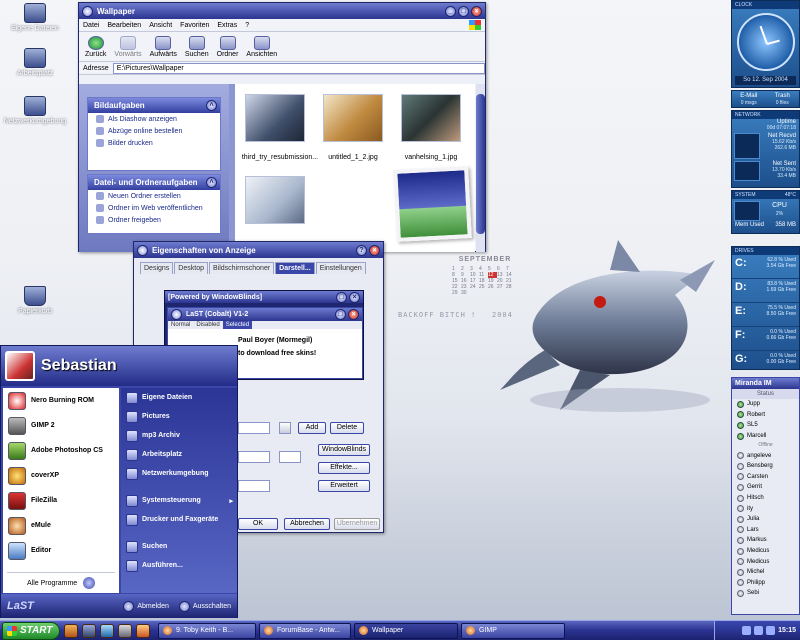 The width and height of the screenshot is (800, 640). Describe the element at coordinates (143, 630) in the screenshot. I see `quicklaunch-mail-icon` at that location.